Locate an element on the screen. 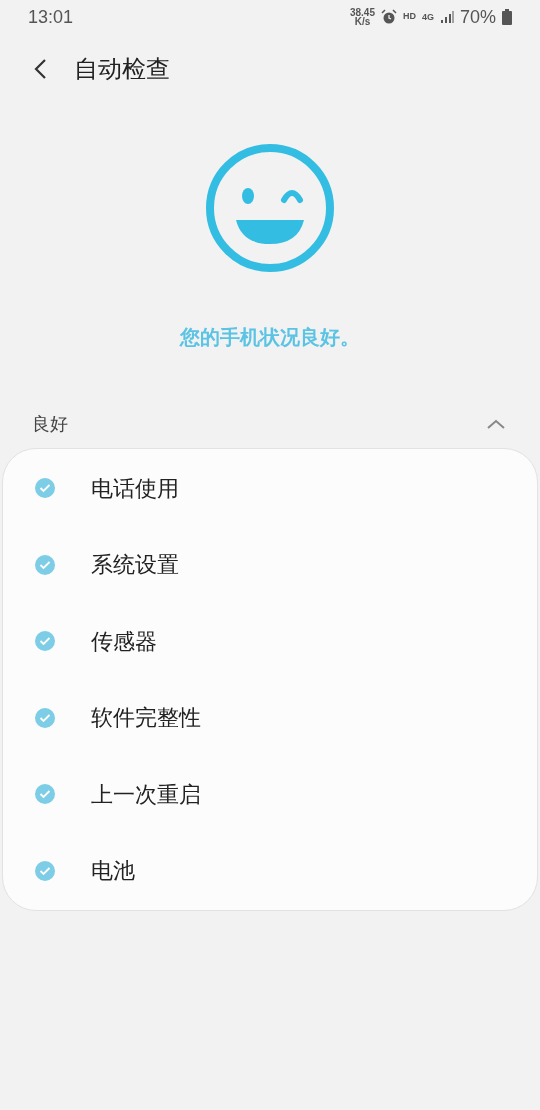 Image resolution: width=540 pixels, height=1110 pixels. check-item: 软件完整性 is located at coordinates (270, 717).